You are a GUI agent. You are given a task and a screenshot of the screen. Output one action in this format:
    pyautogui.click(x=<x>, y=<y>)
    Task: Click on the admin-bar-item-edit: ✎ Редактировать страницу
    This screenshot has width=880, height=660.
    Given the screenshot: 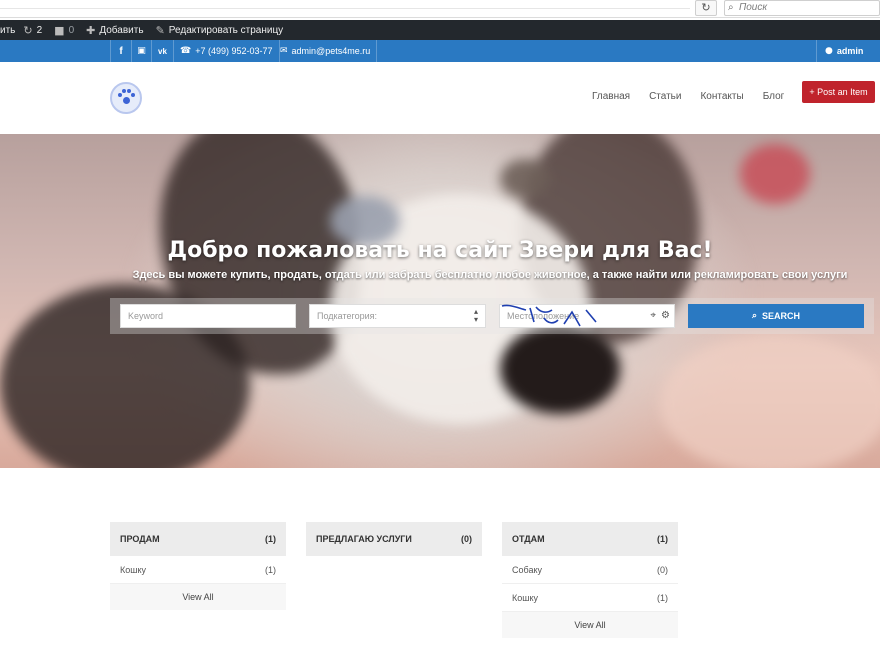 What is the action you would take?
    pyautogui.click(x=220, y=30)
    